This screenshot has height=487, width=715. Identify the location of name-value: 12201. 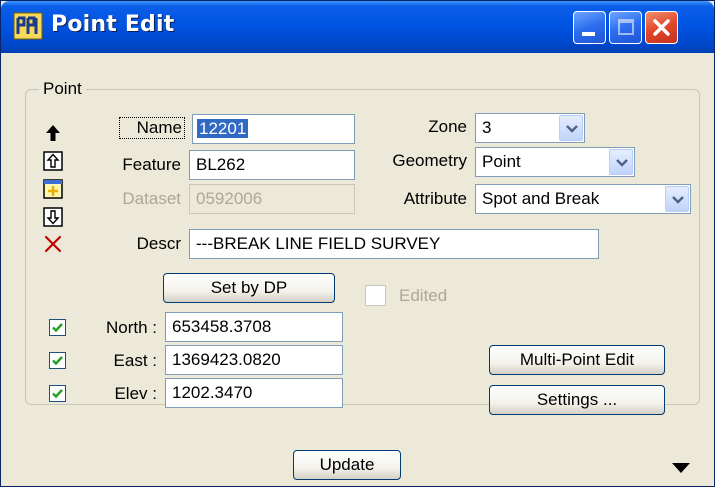
(223, 128).